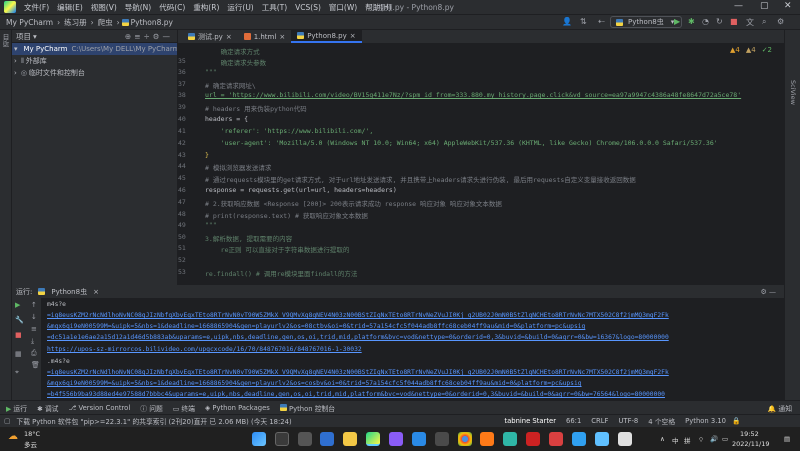 The image size is (800, 451). Describe the element at coordinates (396, 439) in the screenshot. I see `visual-studio-icon` at that location.